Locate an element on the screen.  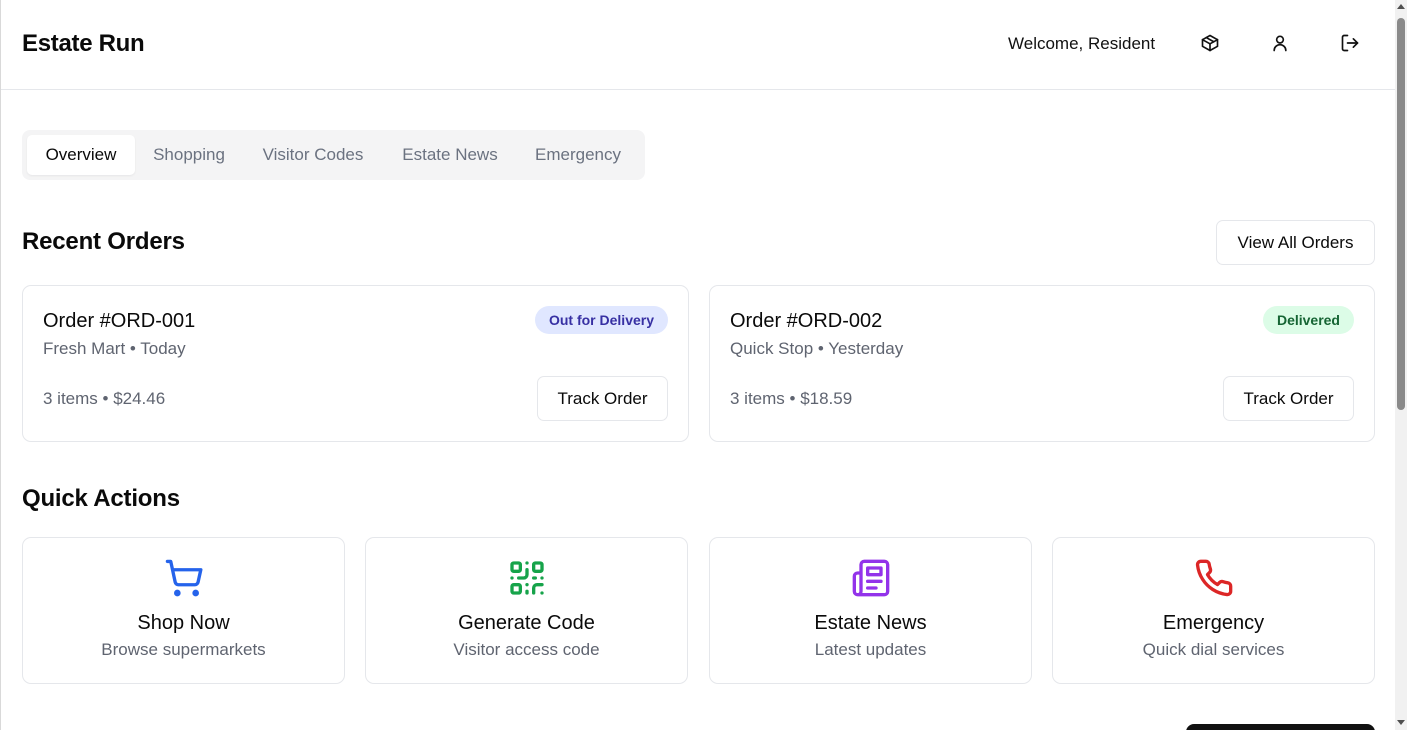
quick-action-subtitle: Visitor access code is located at coordinates (526, 649).